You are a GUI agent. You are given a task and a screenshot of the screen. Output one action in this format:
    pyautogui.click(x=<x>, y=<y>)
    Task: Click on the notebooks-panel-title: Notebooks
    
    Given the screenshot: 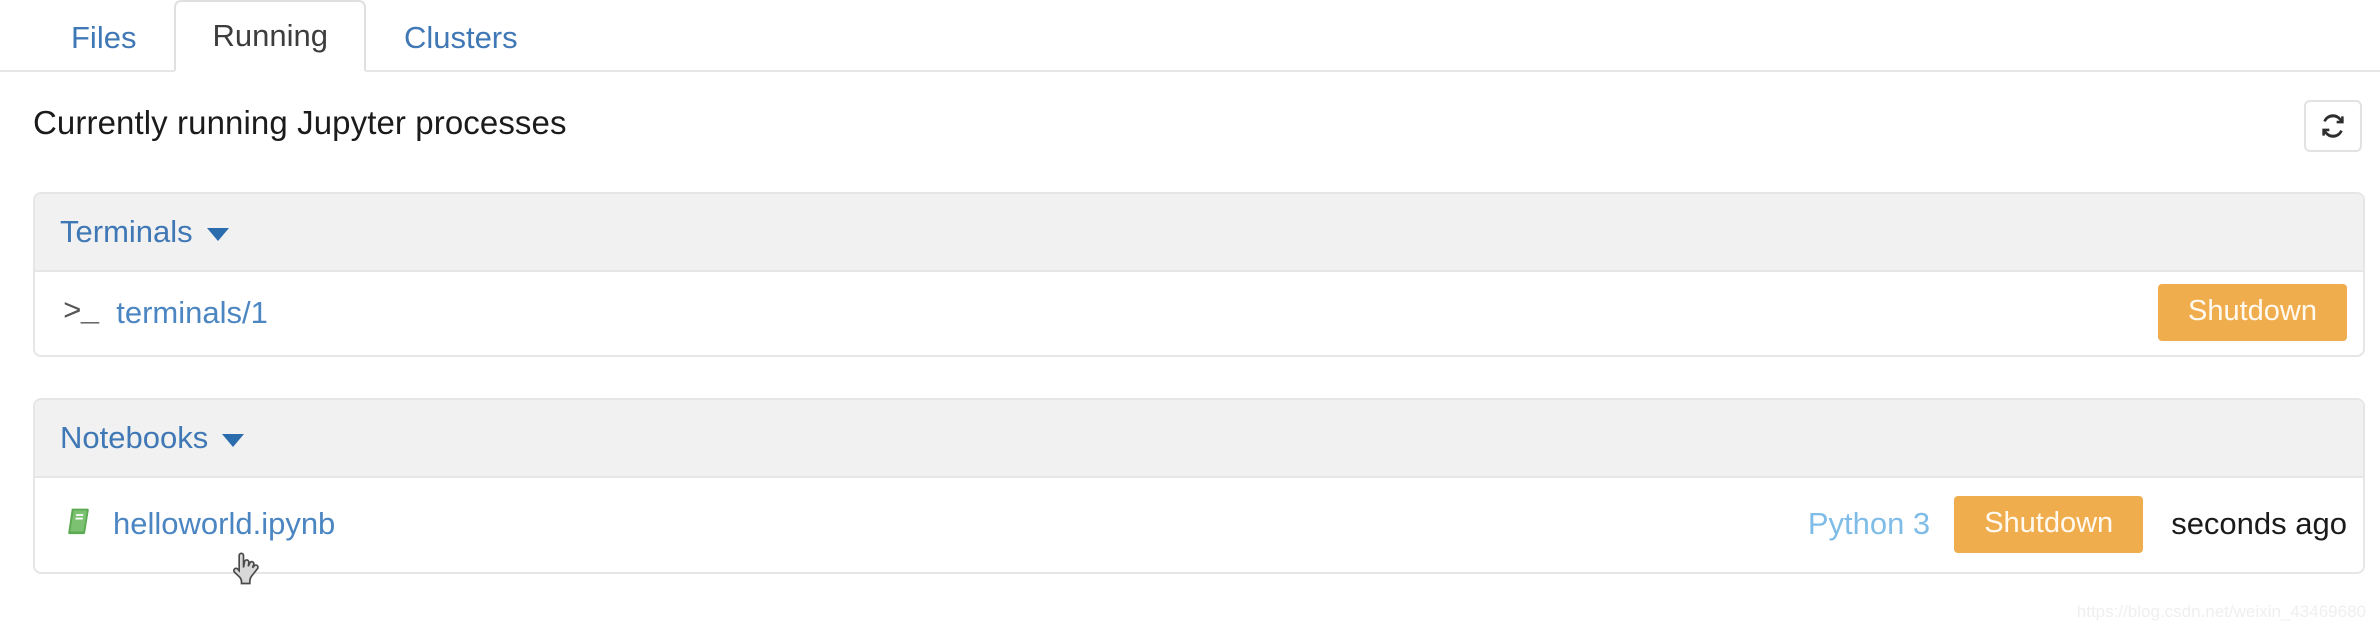 What is the action you would take?
    pyautogui.click(x=134, y=437)
    